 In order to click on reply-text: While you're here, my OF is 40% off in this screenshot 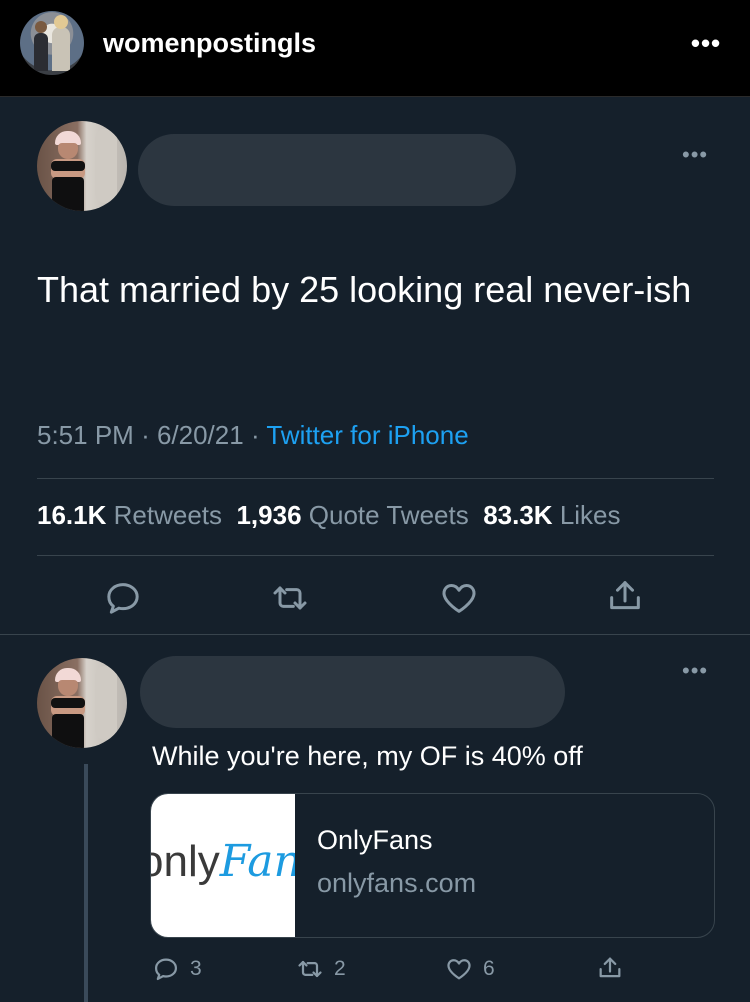, I will do `click(367, 756)`.